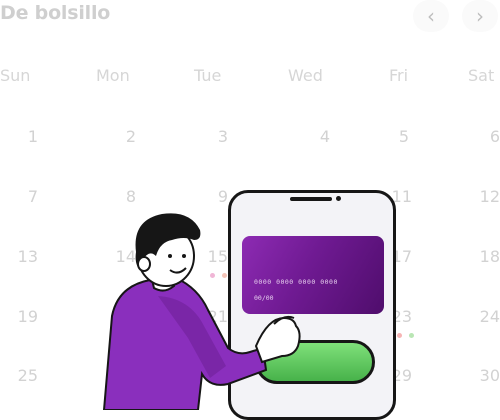 The image size is (500, 420). Describe the element at coordinates (185, 343) in the screenshot. I see `shirt-shape` at that location.